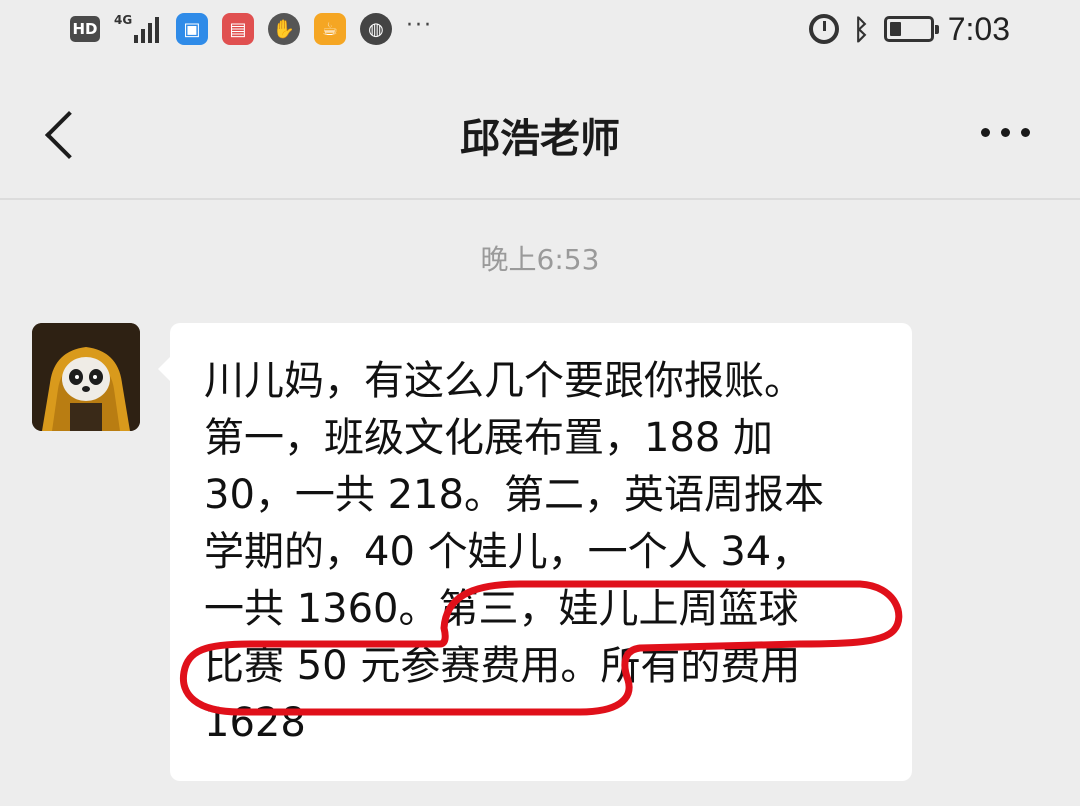 This screenshot has height=806, width=1080. I want to click on app-book-icon: ▤, so click(238, 29).